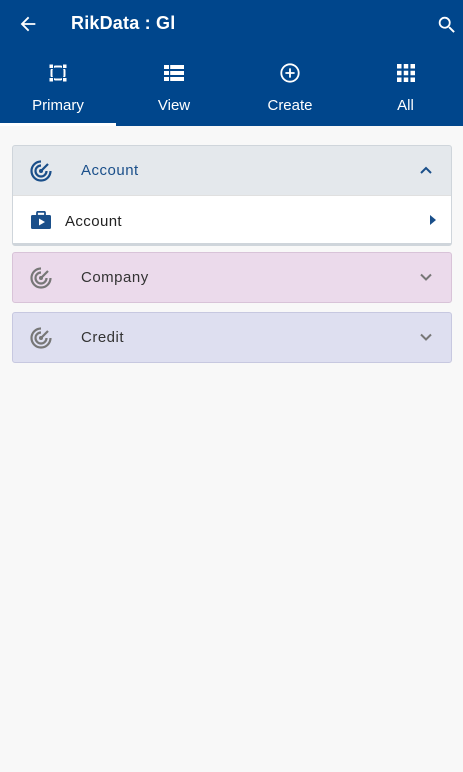 Image resolution: width=463 pixels, height=772 pixels. I want to click on section-label: Account, so click(110, 170).